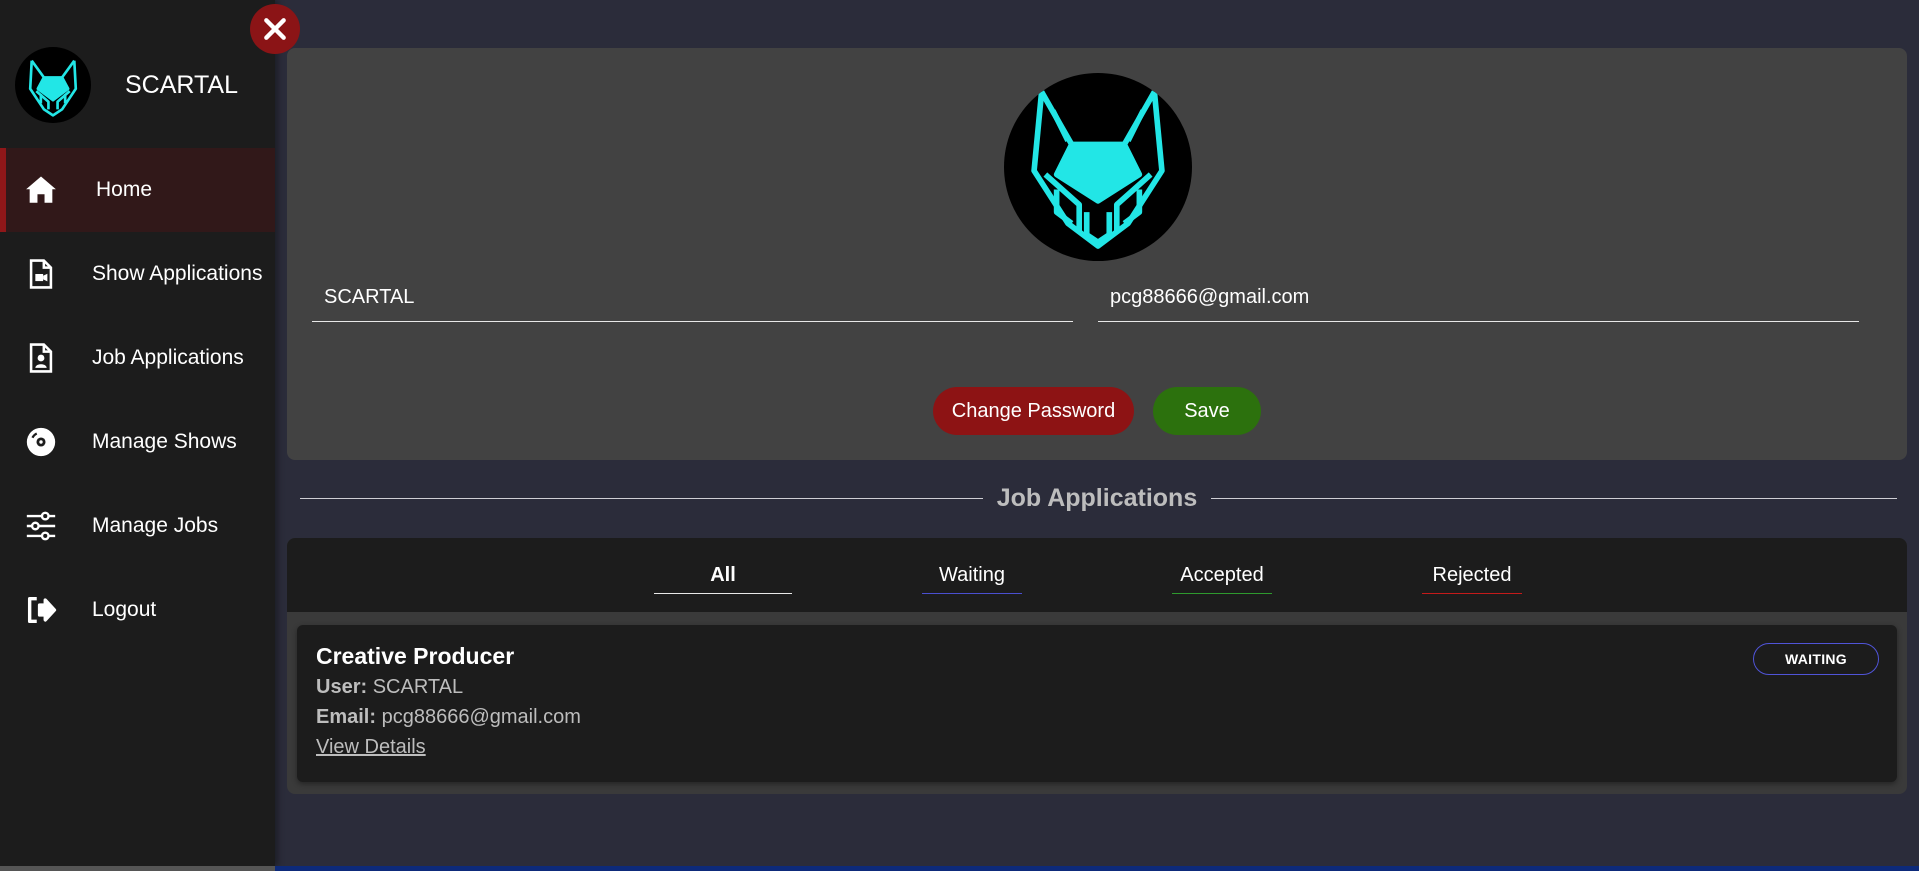 This screenshot has height=871, width=1919. I want to click on file-user-icon, so click(41, 358).